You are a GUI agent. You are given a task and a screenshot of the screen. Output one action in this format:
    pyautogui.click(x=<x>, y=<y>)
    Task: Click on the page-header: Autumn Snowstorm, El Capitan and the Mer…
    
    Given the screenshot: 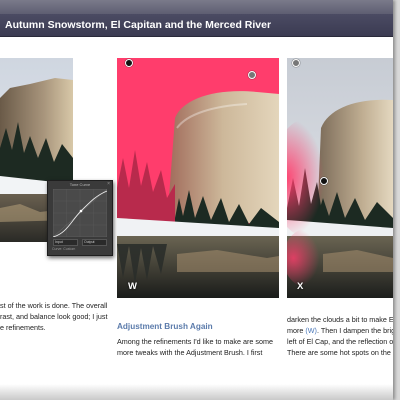 What is the action you would take?
    pyautogui.click(x=196, y=25)
    